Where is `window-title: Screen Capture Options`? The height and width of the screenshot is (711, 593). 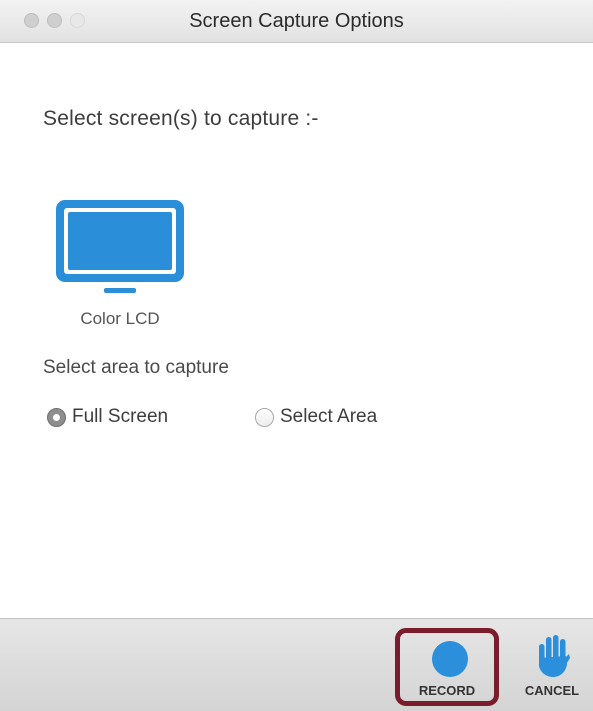 window-title: Screen Capture Options is located at coordinates (296, 21).